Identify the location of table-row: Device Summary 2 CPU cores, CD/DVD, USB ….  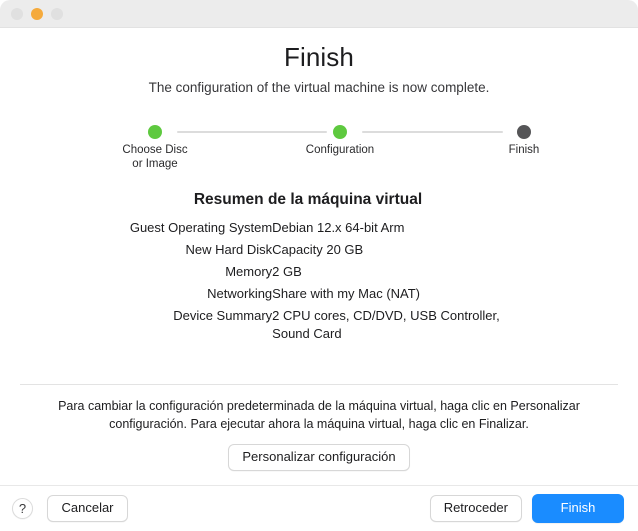
(319, 325).